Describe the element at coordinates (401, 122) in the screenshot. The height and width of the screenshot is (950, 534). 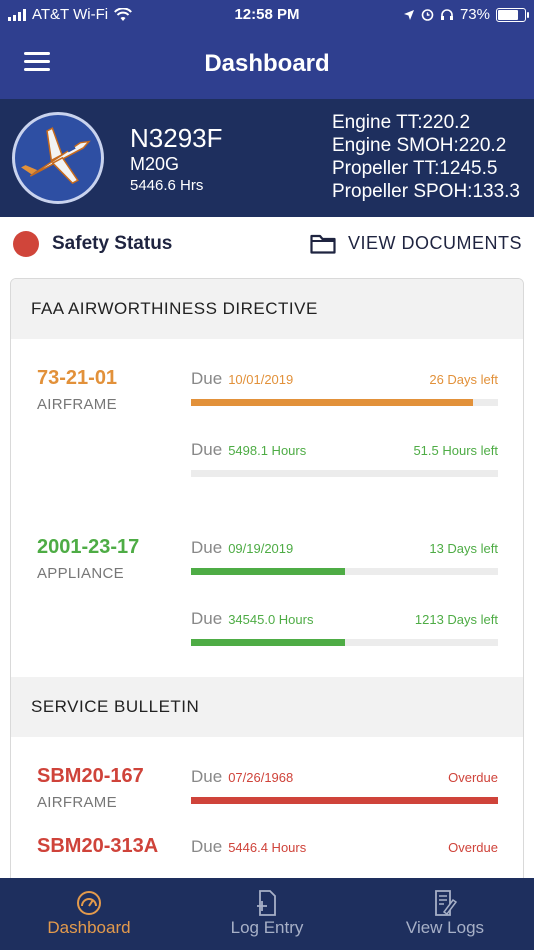
I see `engine-tt: Engine TT:220.2` at that location.